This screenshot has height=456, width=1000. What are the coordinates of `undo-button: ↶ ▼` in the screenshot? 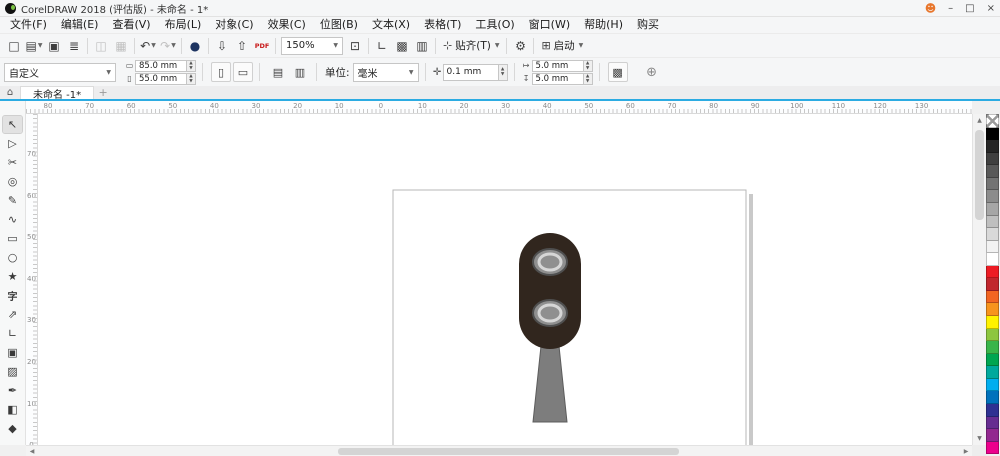 It's located at (148, 46).